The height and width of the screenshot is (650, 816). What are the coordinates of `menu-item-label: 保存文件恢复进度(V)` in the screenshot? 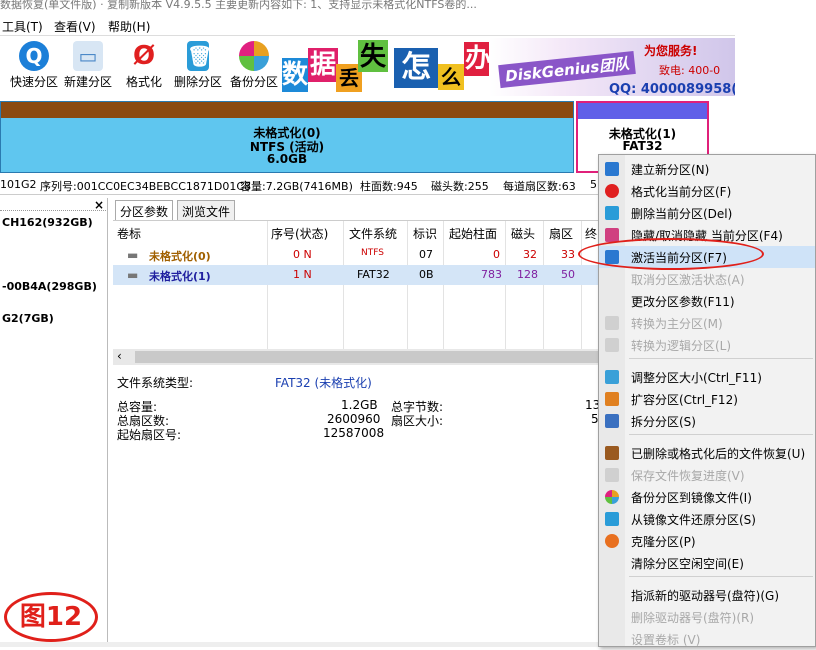 It's located at (688, 476).